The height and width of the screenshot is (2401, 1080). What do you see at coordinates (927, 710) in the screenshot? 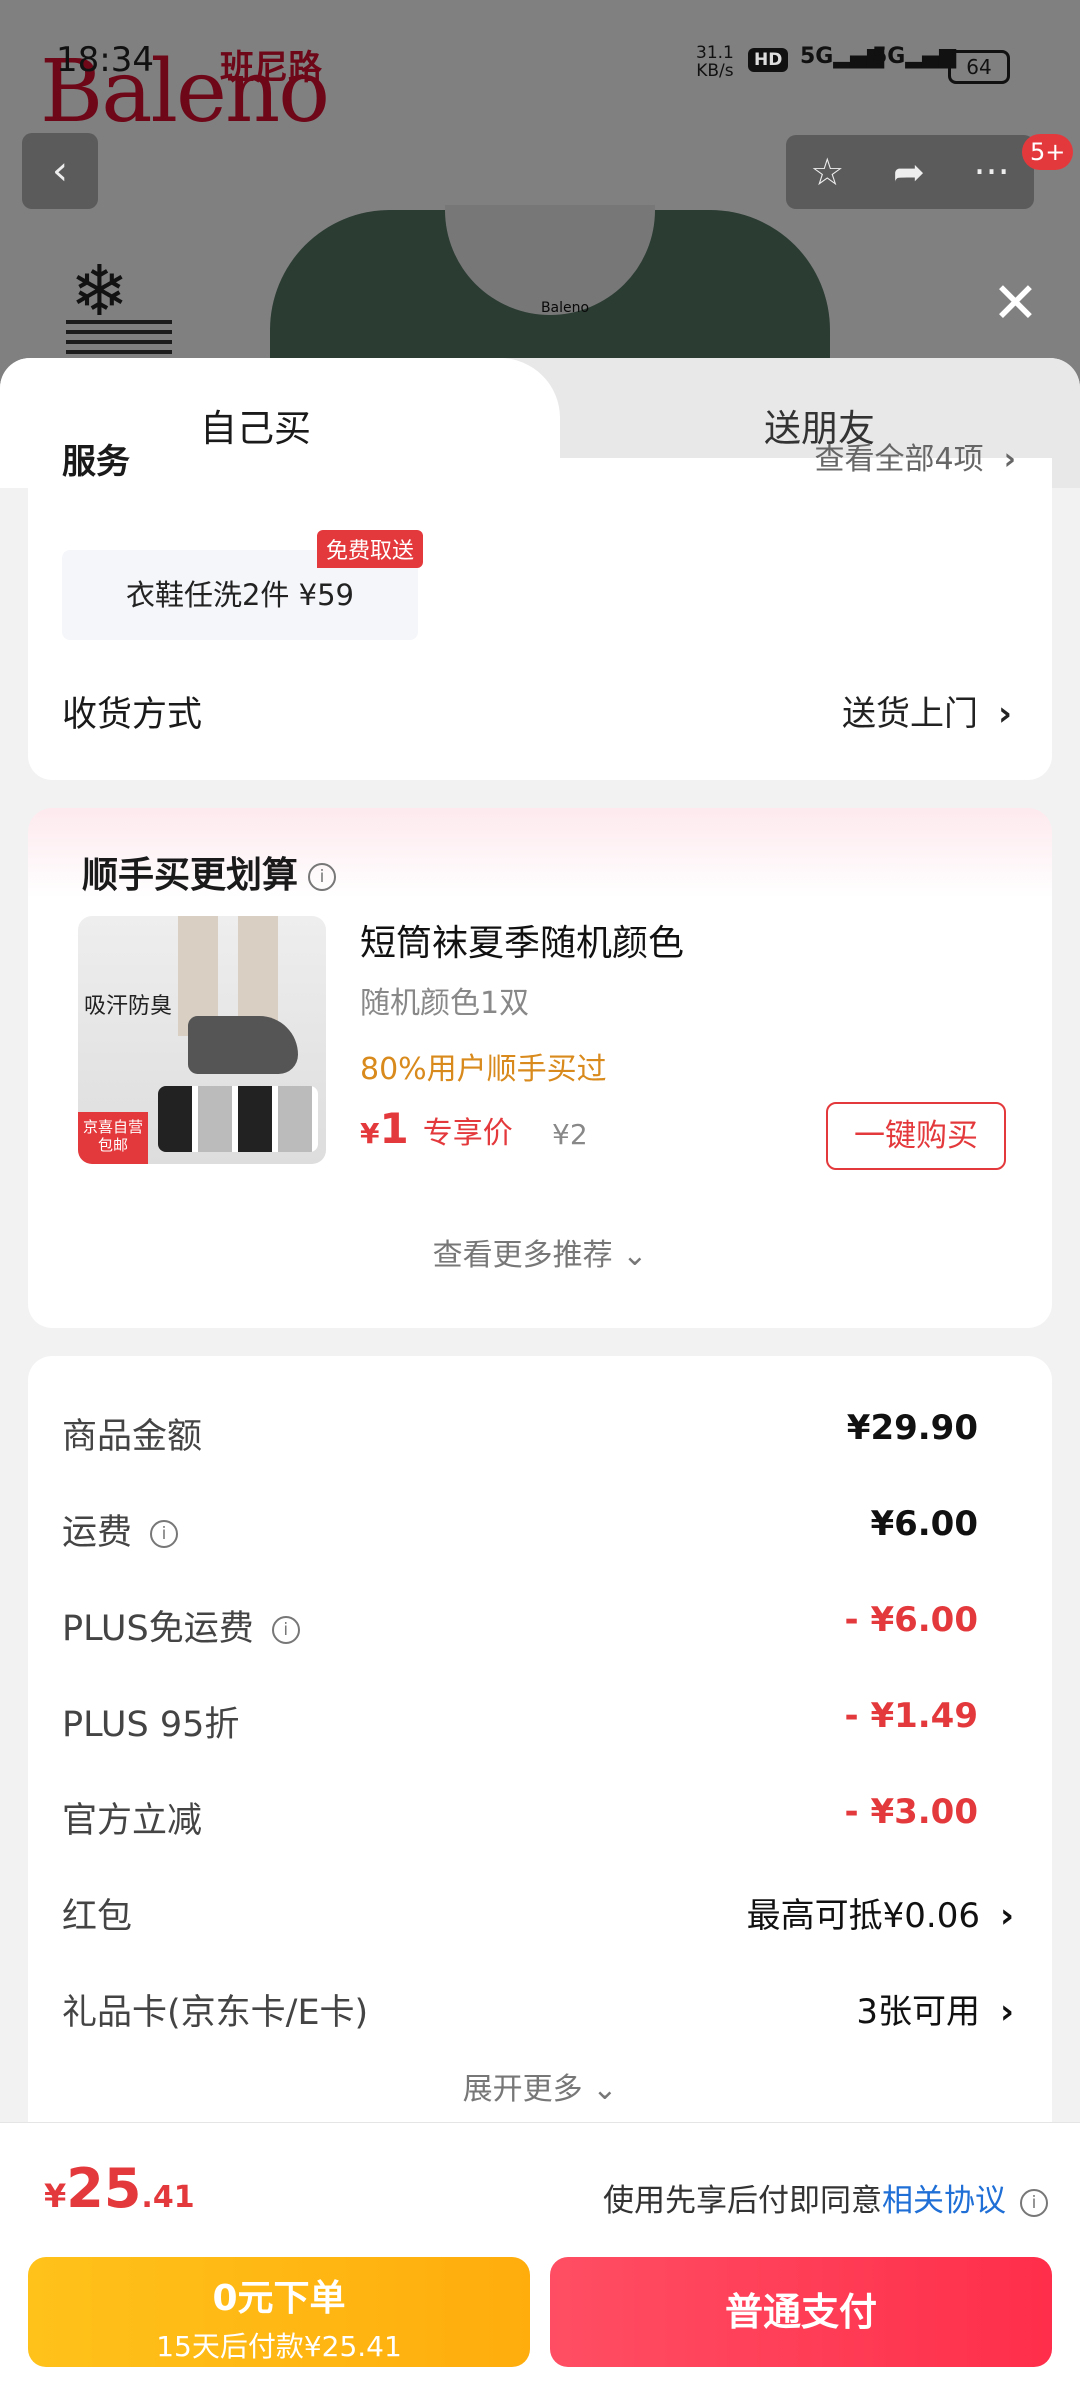
I see `delivery-method: 送货上门 ›` at bounding box center [927, 710].